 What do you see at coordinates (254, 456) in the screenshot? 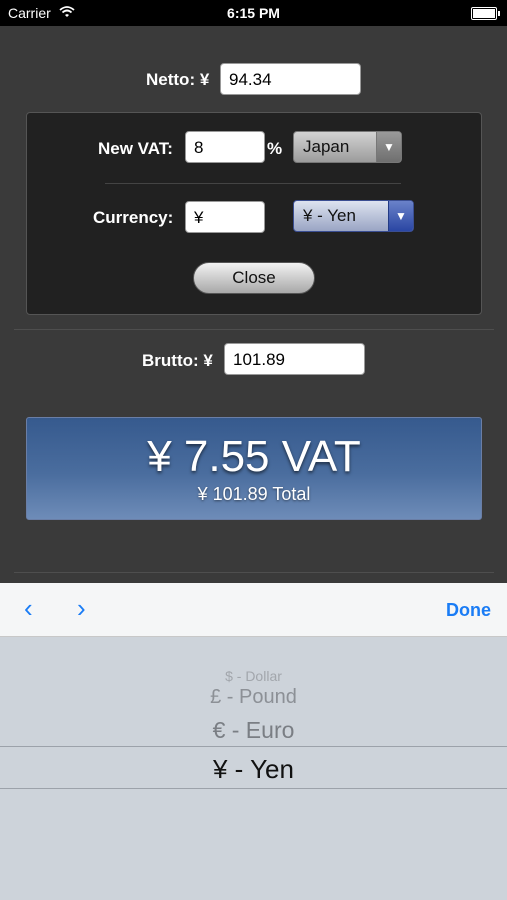
I see `vat-amount: ¥ 7.55 VAT` at bounding box center [254, 456].